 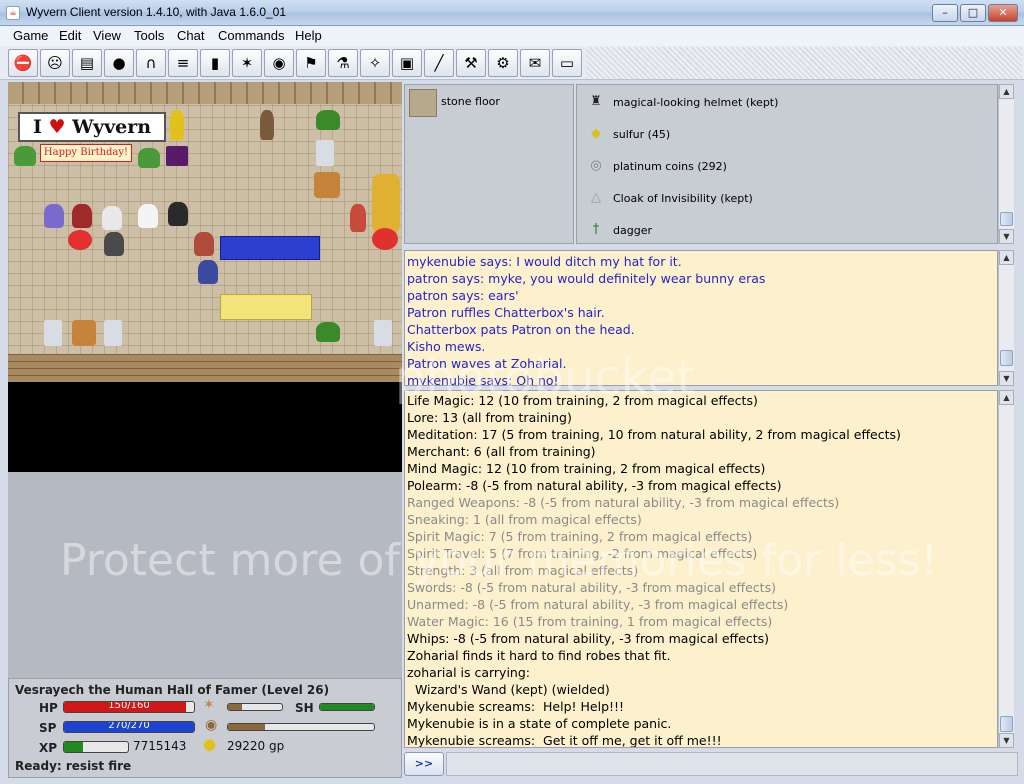 What do you see at coordinates (567, 63) in the screenshot?
I see `chat-bubble-icon: ▭` at bounding box center [567, 63].